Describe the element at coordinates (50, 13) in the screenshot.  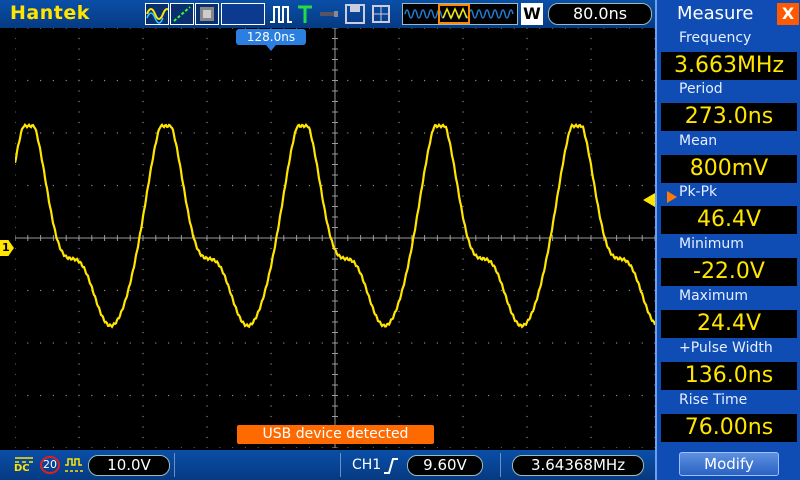
I see `brand-logo: Hantek` at that location.